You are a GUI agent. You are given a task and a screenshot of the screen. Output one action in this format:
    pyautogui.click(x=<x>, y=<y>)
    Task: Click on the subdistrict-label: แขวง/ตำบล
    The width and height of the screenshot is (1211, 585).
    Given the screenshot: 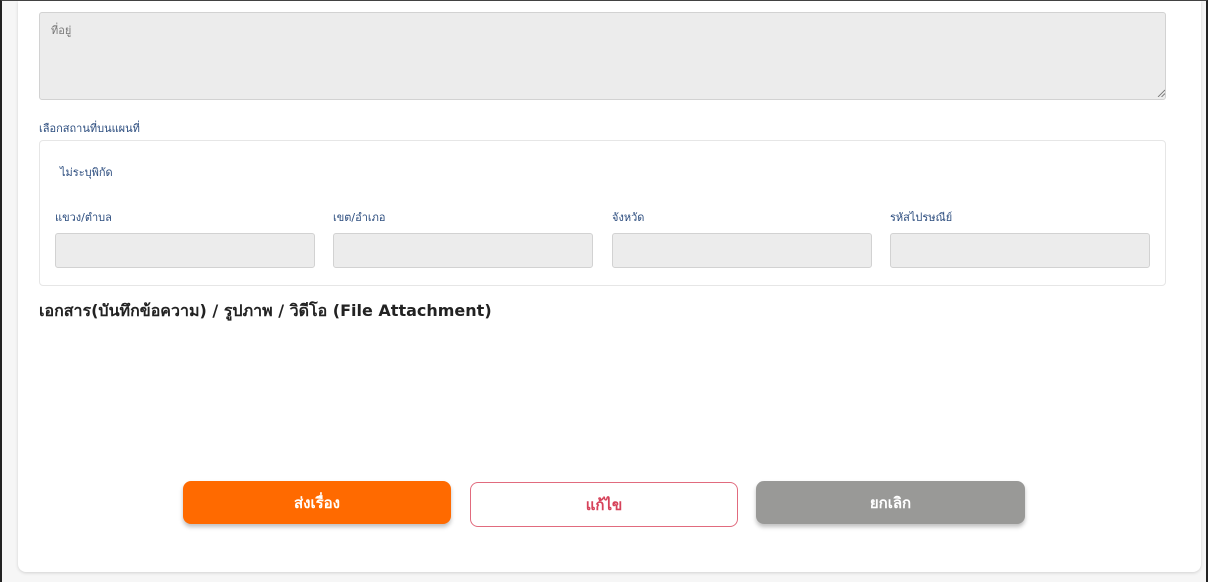 What is the action you would take?
    pyautogui.click(x=83, y=217)
    